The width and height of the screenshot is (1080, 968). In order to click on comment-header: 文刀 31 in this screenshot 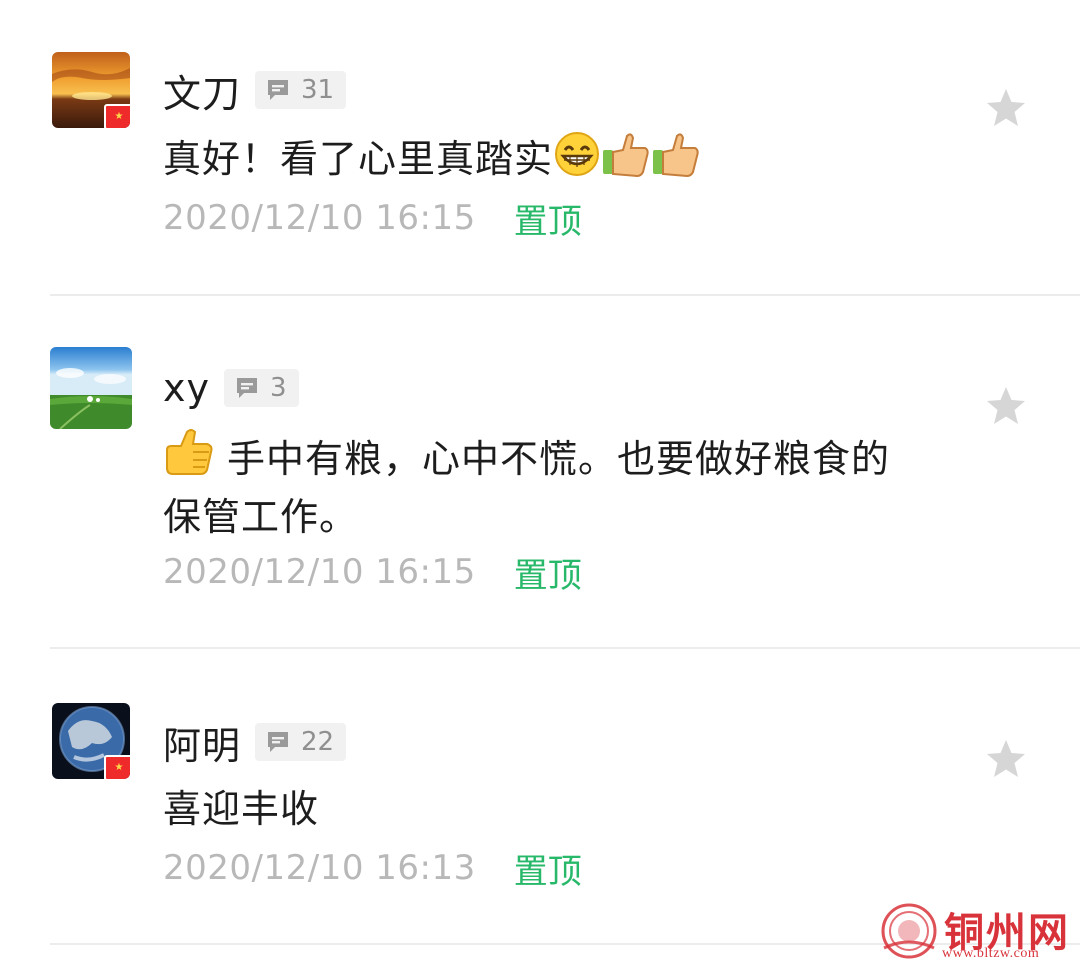, I will do `click(255, 92)`.